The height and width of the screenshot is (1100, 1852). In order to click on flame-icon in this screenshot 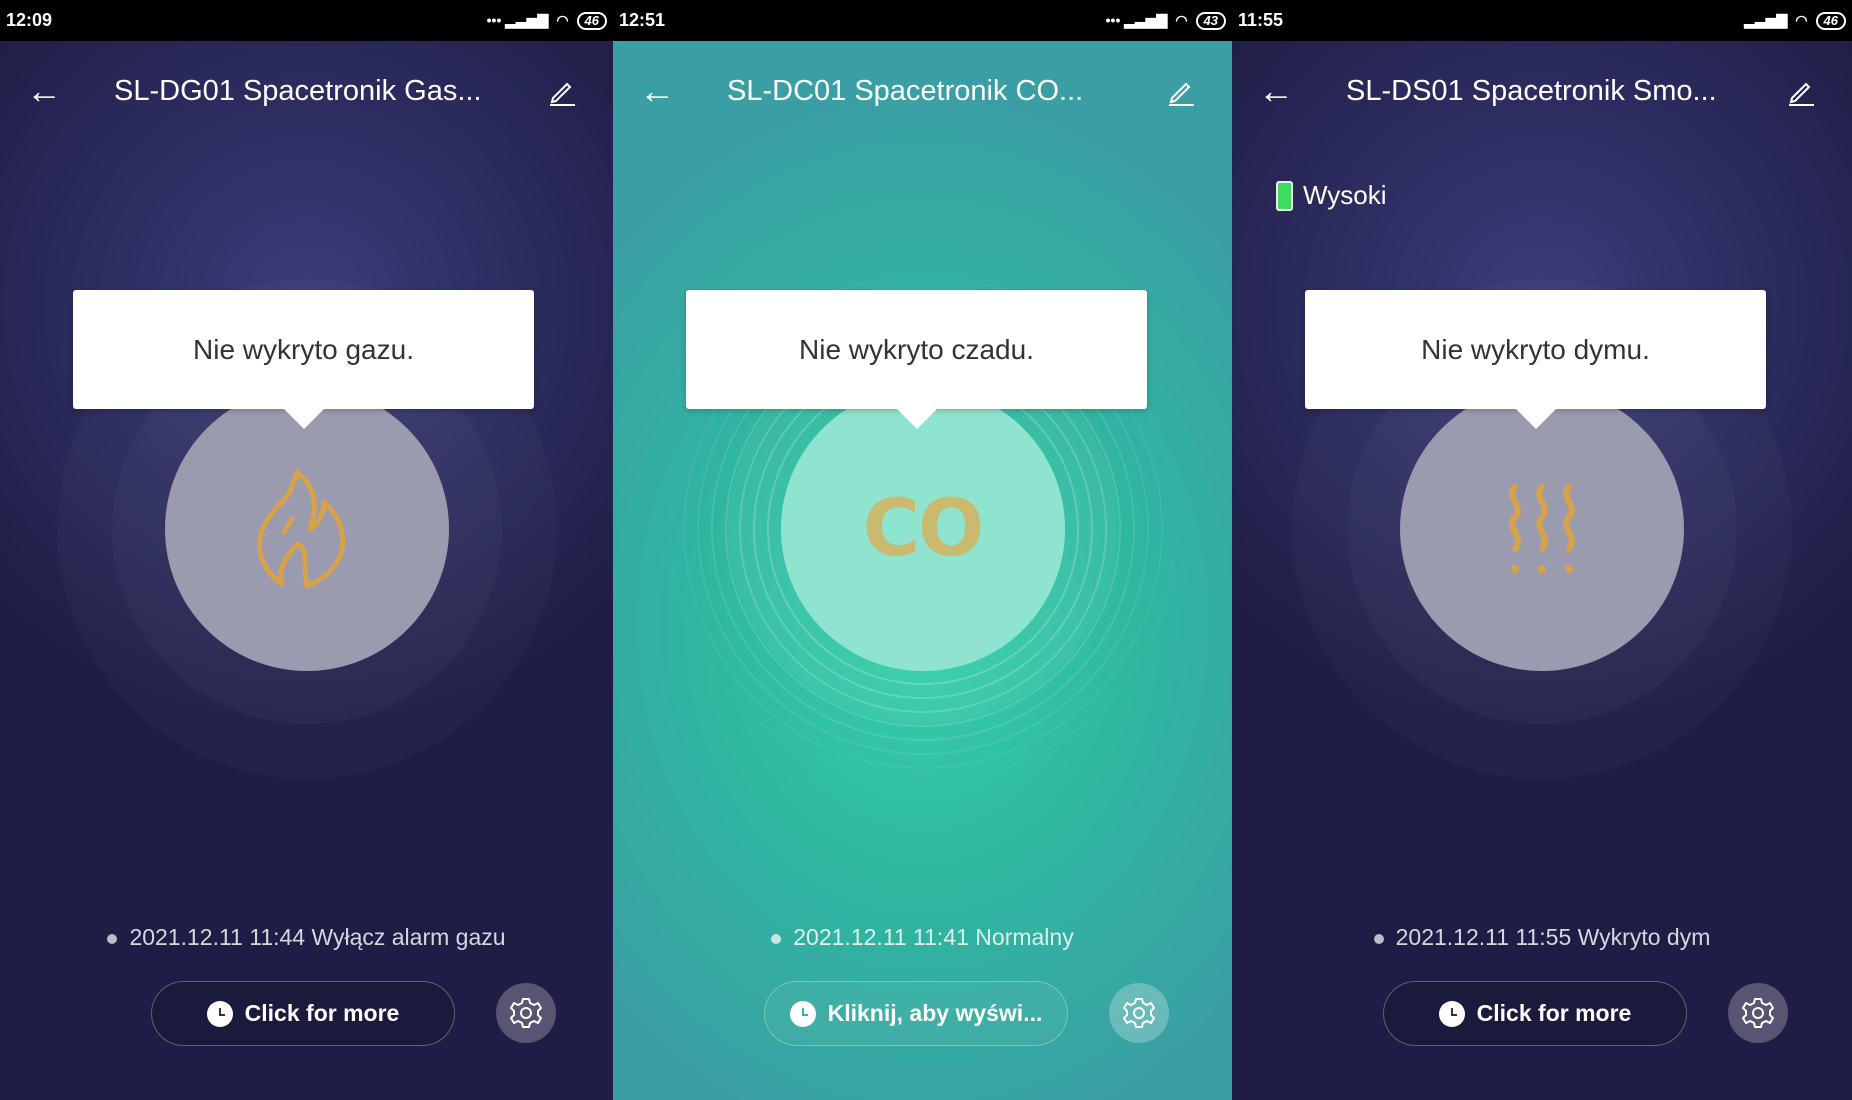, I will do `click(300, 529)`.